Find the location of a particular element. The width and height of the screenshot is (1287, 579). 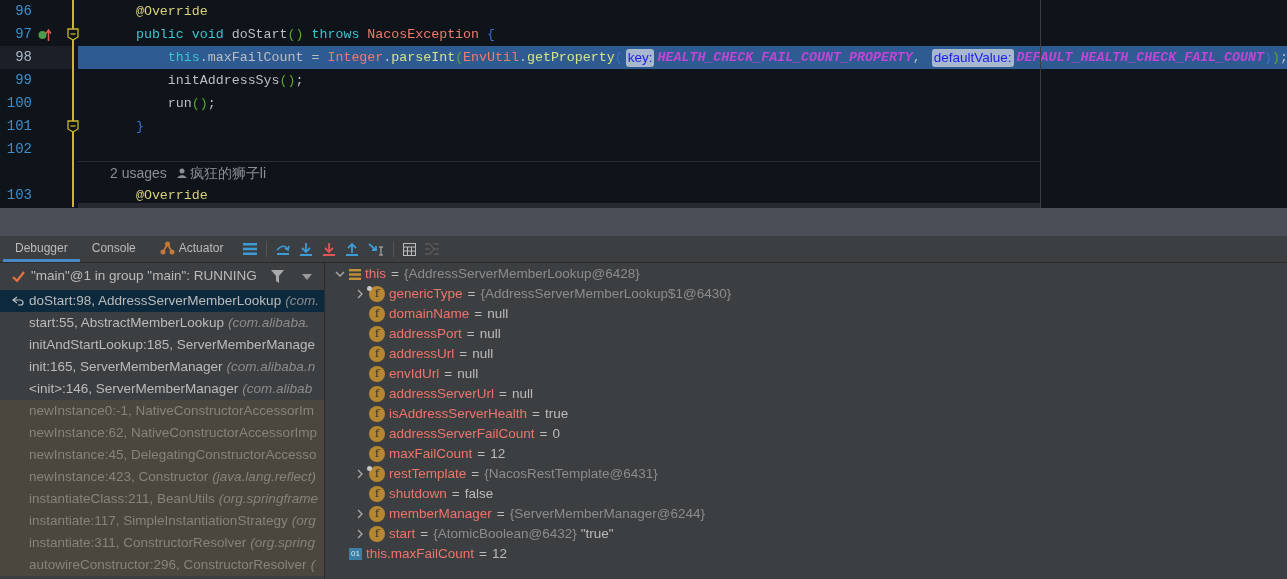

check-icon is located at coordinates (18, 276).